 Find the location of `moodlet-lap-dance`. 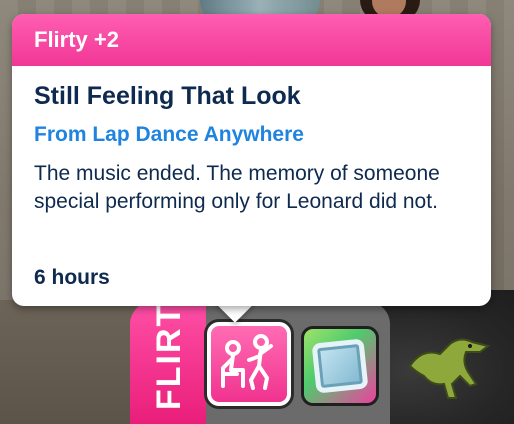

moodlet-lap-dance is located at coordinates (249, 364).